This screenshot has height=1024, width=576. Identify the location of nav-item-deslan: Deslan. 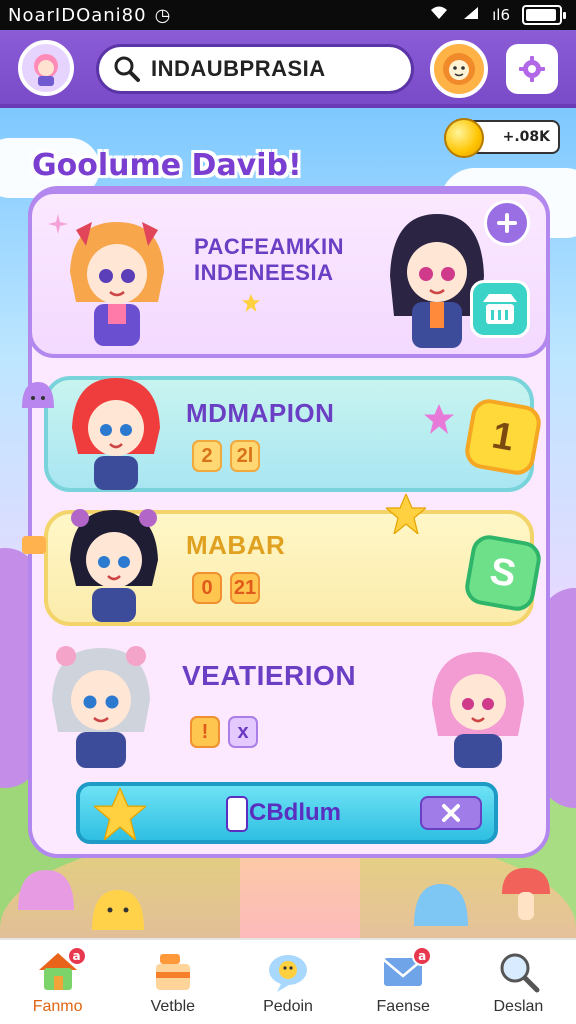
(518, 982).